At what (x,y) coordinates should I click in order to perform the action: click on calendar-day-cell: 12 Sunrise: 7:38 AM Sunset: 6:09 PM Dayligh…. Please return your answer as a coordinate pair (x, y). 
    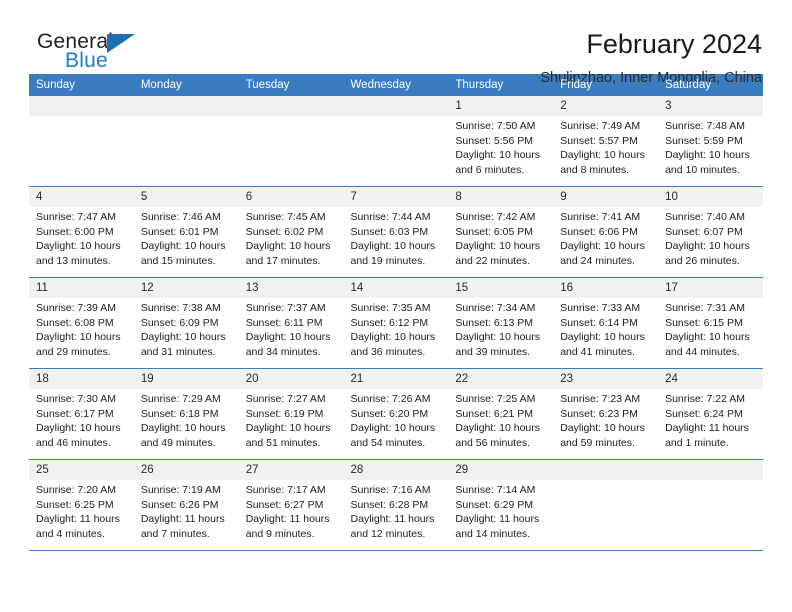
    Looking at the image, I should click on (186, 323).